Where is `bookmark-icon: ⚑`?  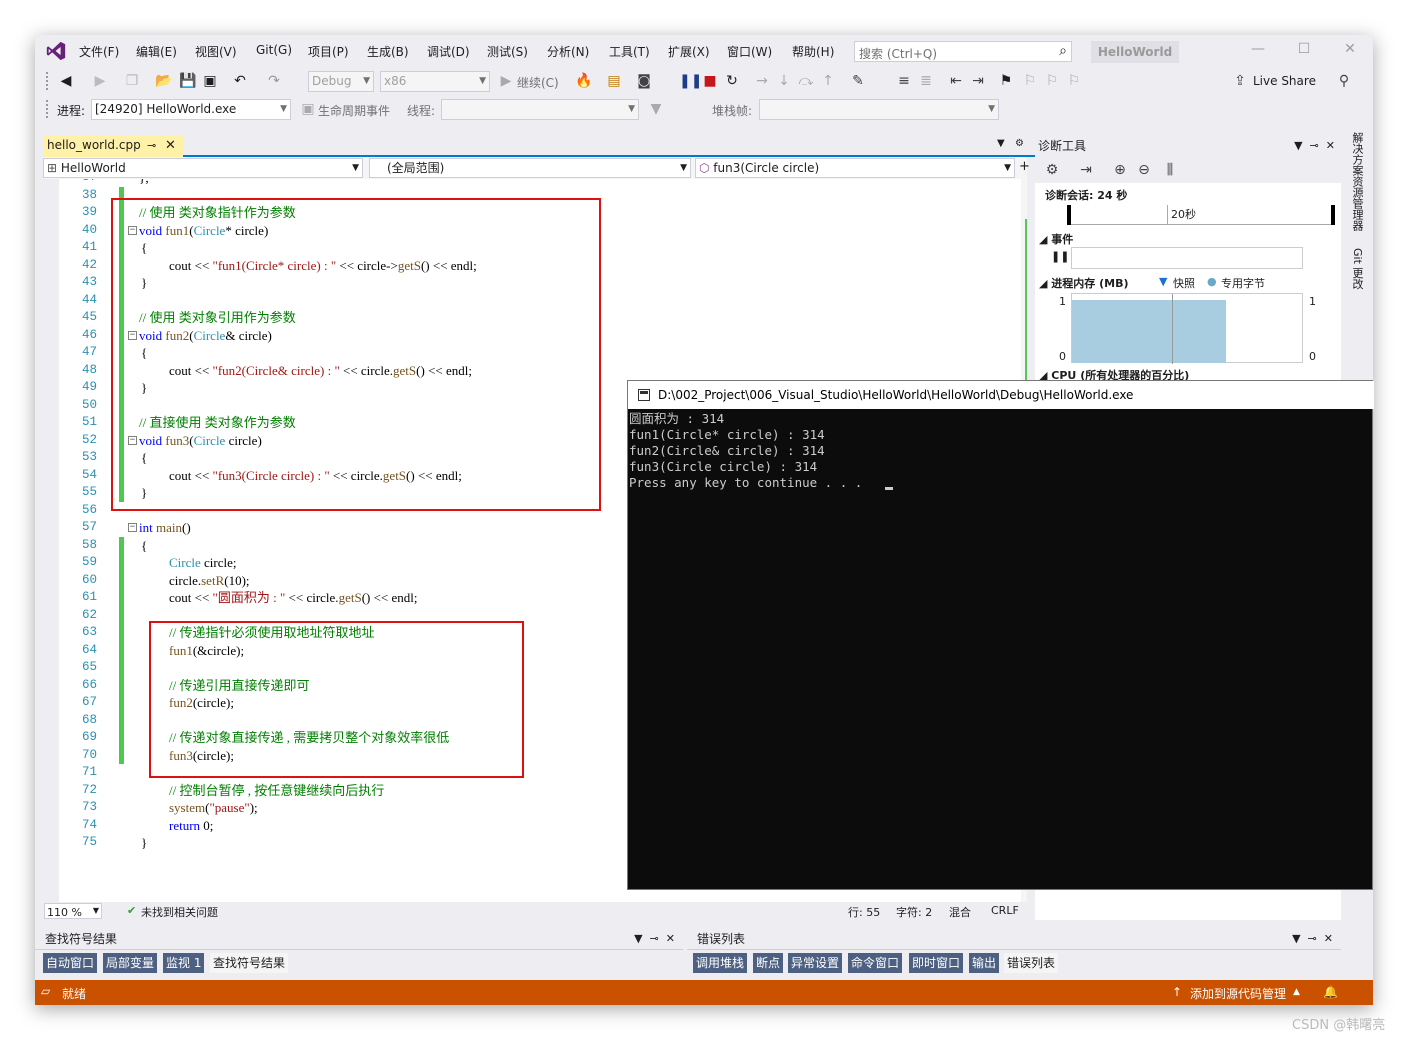 bookmark-icon: ⚑ is located at coordinates (1006, 81).